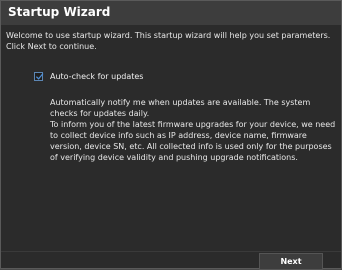  Describe the element at coordinates (96, 76) in the screenshot. I see `auto-check-label: Auto-check for updates` at that location.